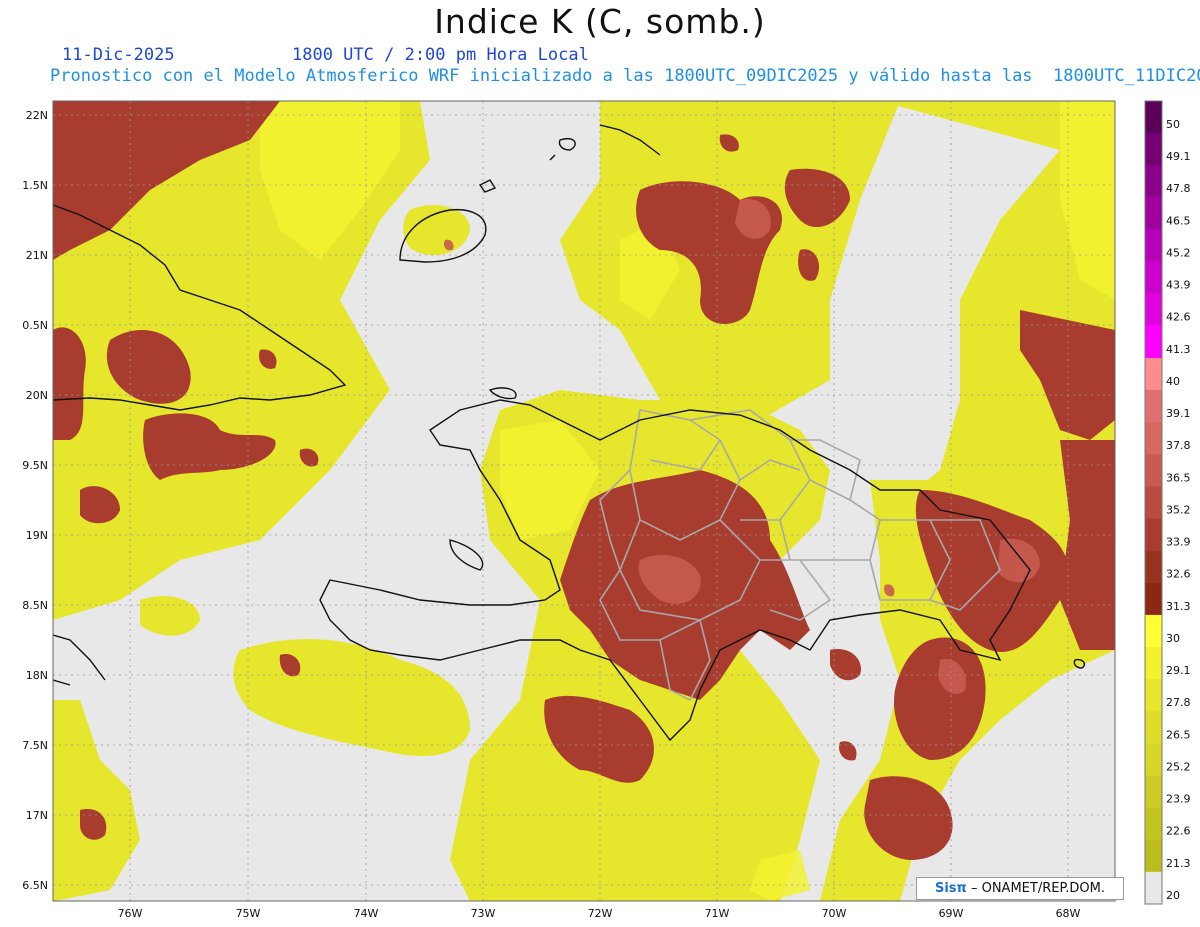 The image size is (1200, 927). Describe the element at coordinates (37, 535) in the screenshot. I see `lat-label: 19N` at that location.